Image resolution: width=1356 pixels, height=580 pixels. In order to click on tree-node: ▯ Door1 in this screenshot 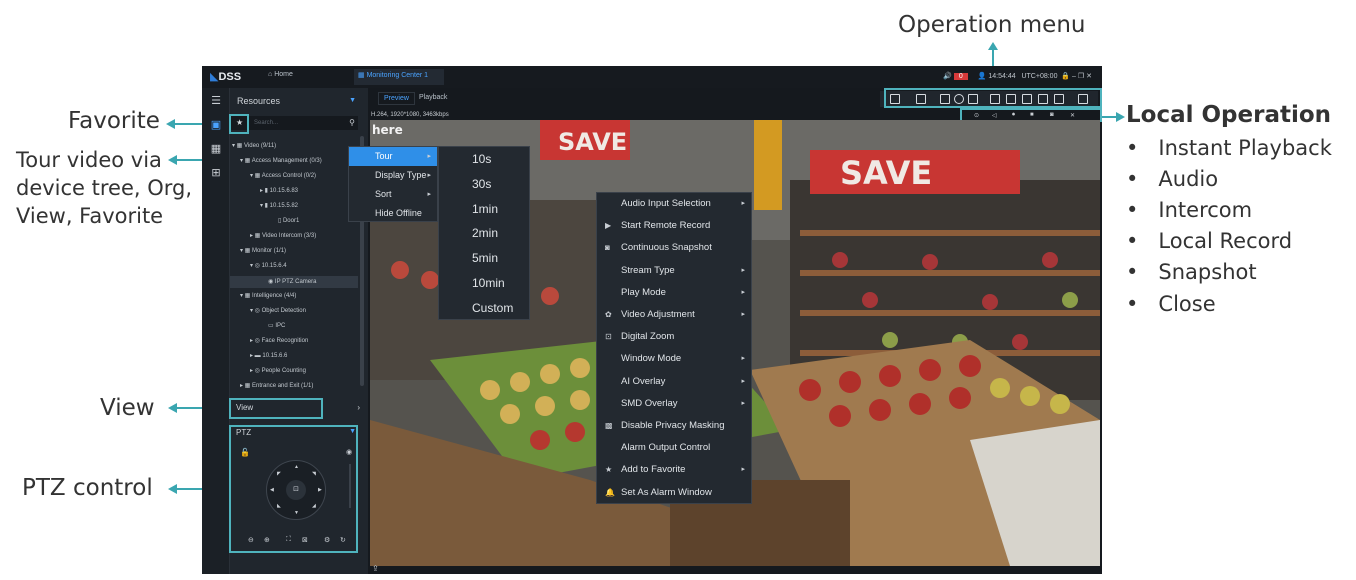, I will do `click(288, 220)`.